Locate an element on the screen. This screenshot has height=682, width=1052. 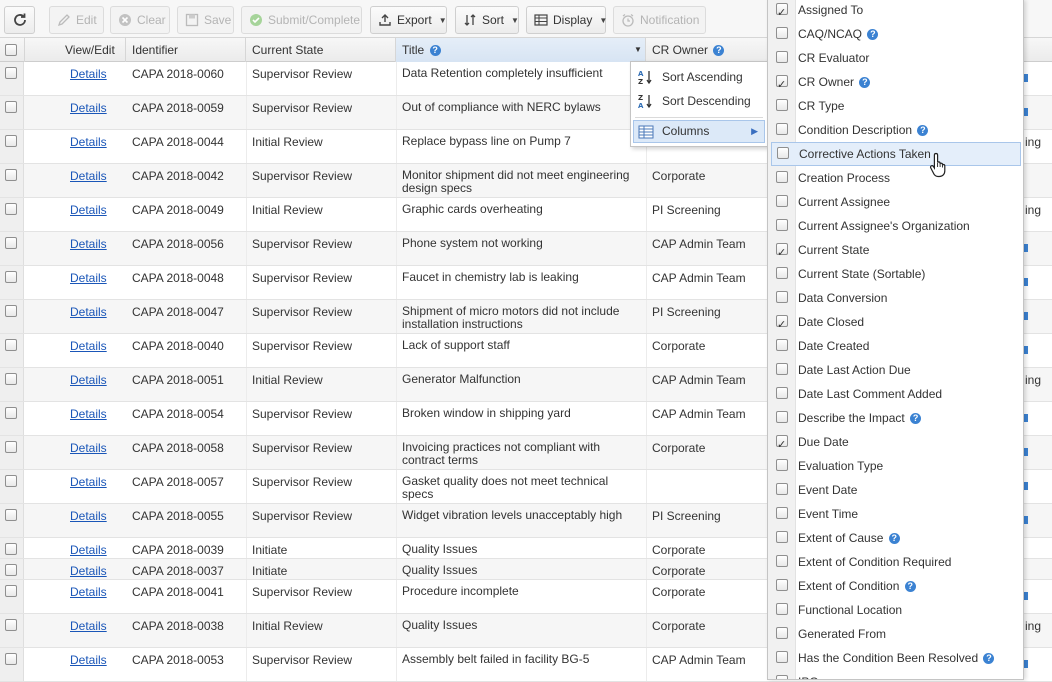
column-option: Date Last Comment Added is located at coordinates (895, 394).